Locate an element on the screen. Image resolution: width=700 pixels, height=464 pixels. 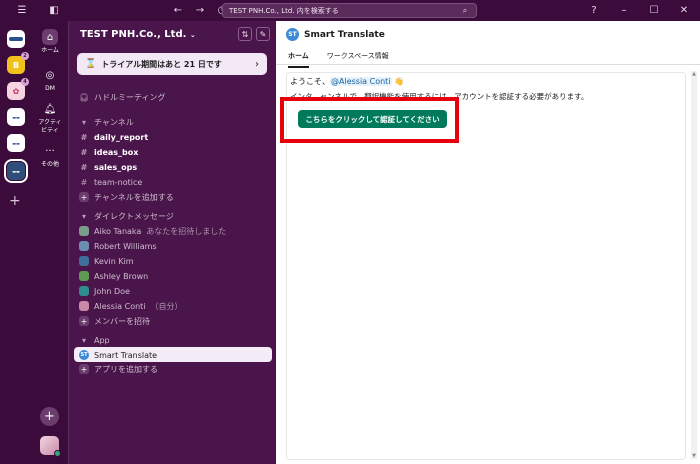
welcome-prefix: ようこそ、 is located at coordinates (310, 81).